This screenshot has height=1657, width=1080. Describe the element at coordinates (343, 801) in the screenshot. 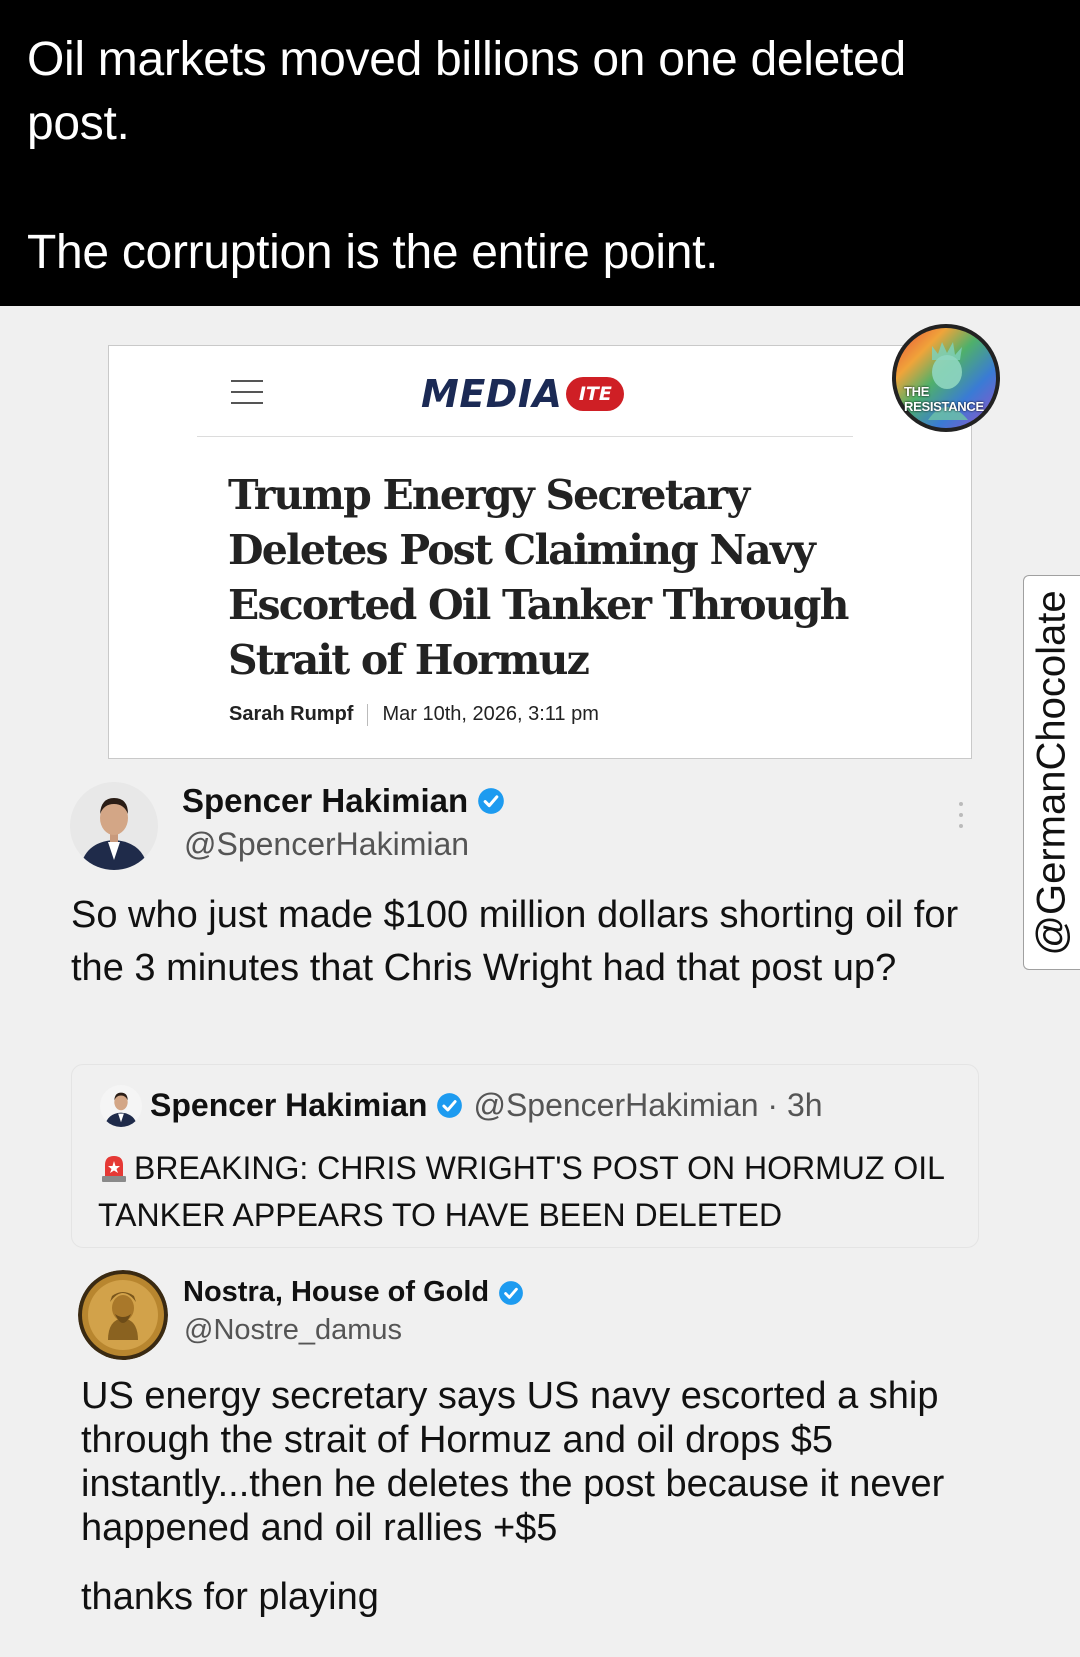

I see `tweet-author-name: Spencer Hakimian` at that location.